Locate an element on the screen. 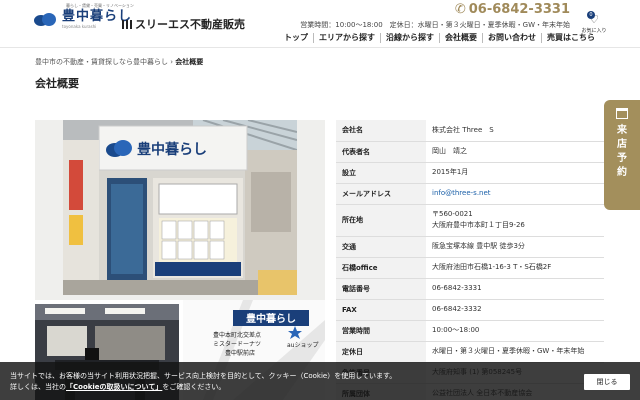 The image size is (640, 400). info-value-line: 阪急宝塚本線 豊中駅 徒歩3分 is located at coordinates (478, 246).